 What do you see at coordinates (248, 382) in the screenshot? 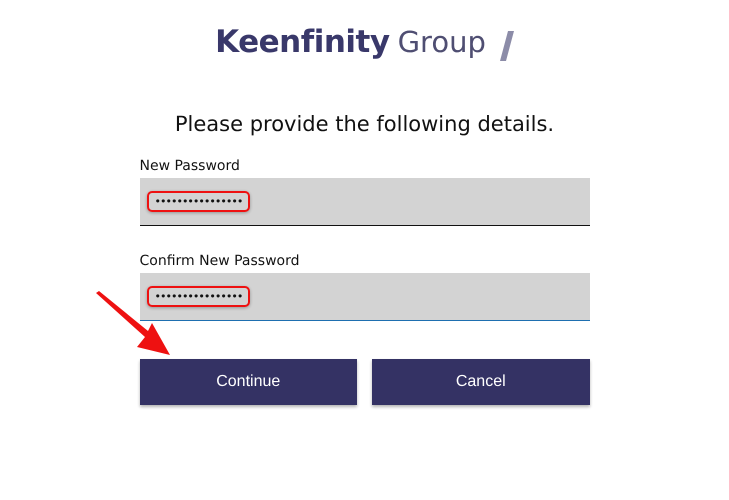
I see `form-button: Continue` at bounding box center [248, 382].